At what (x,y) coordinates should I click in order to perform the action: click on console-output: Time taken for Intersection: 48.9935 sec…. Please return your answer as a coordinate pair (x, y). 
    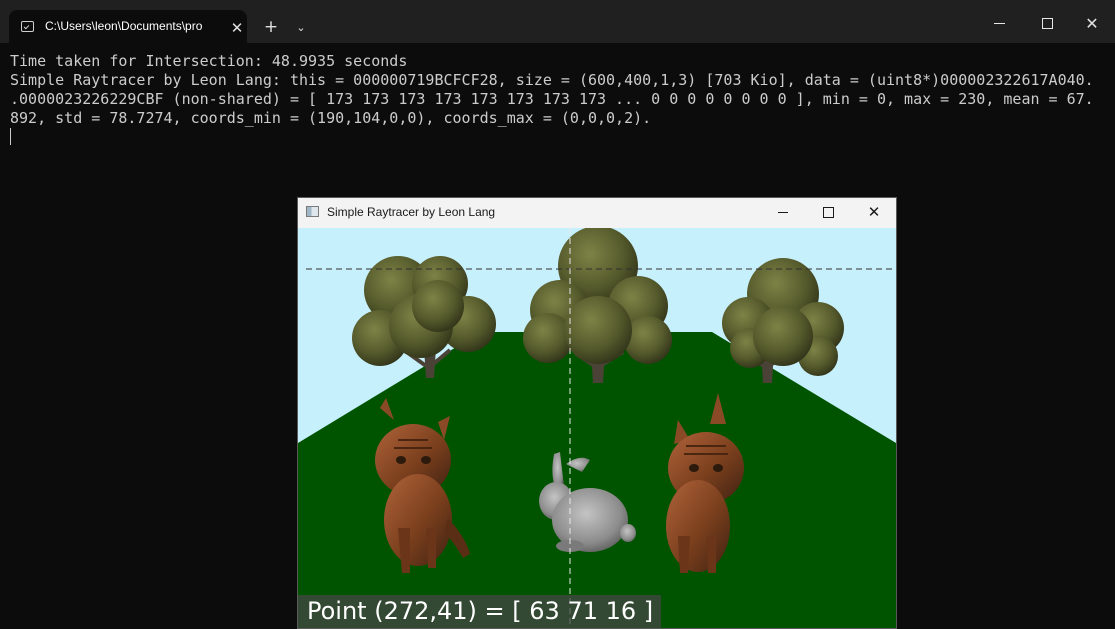
    Looking at the image, I should click on (557, 90).